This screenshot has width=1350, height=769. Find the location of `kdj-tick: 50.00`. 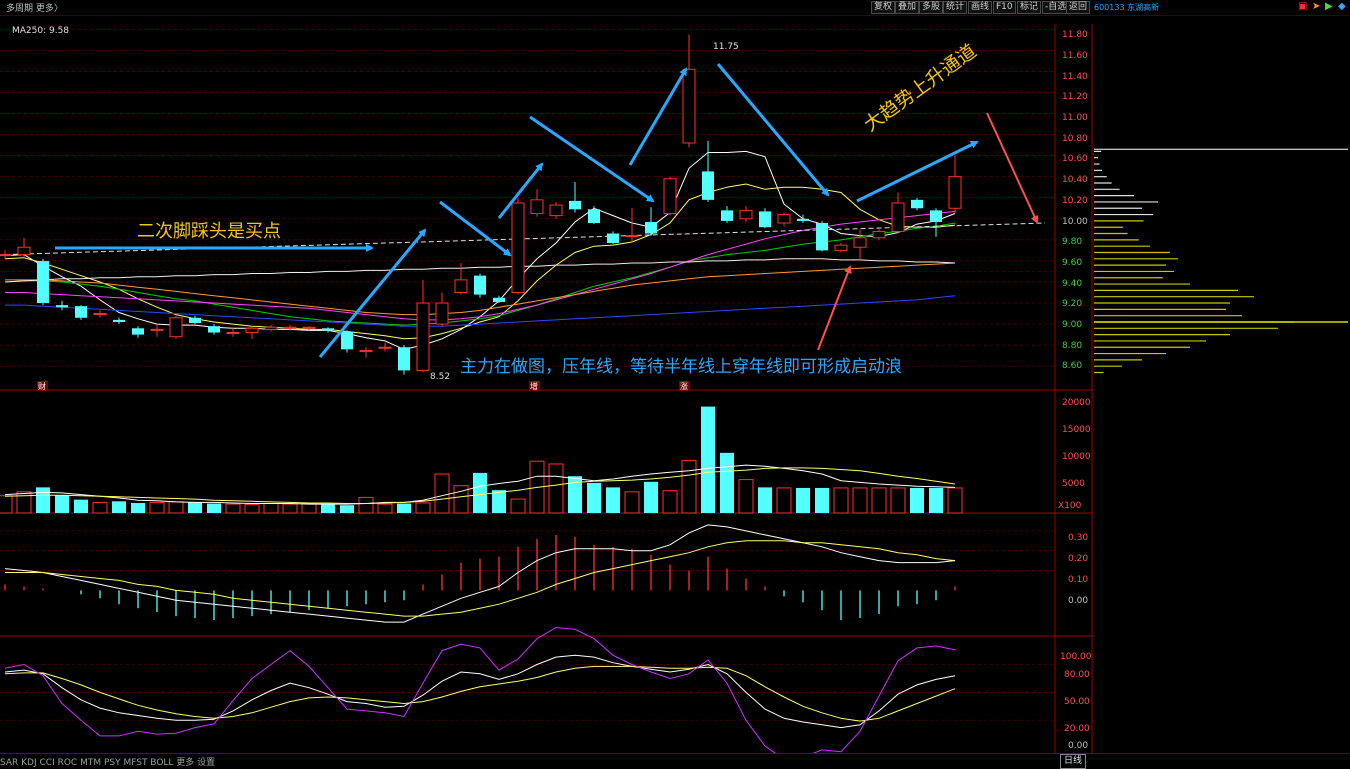

kdj-tick: 50.00 is located at coordinates (1077, 702).